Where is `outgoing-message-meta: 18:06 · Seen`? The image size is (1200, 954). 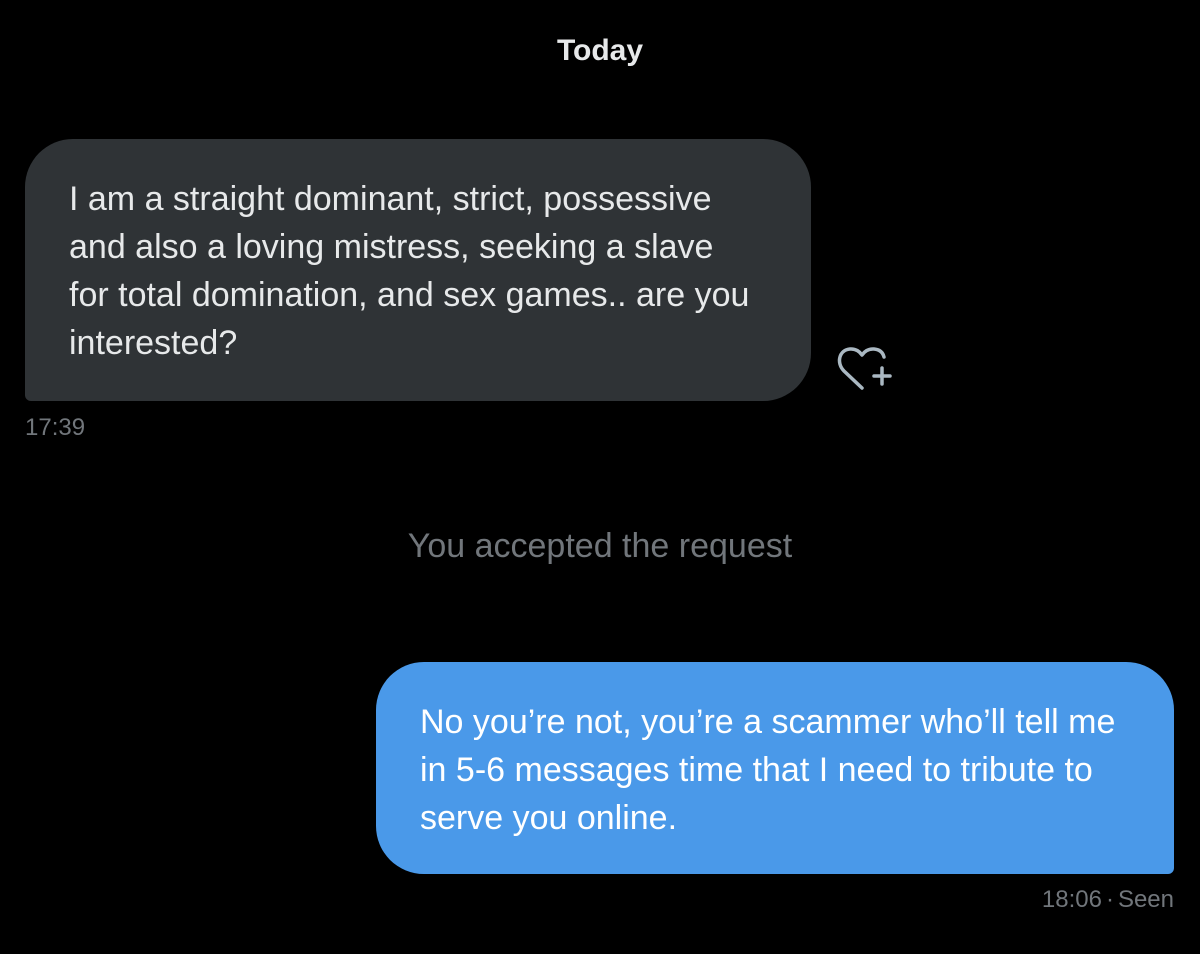
outgoing-message-meta: 18:06 · Seen is located at coordinates (1107, 899).